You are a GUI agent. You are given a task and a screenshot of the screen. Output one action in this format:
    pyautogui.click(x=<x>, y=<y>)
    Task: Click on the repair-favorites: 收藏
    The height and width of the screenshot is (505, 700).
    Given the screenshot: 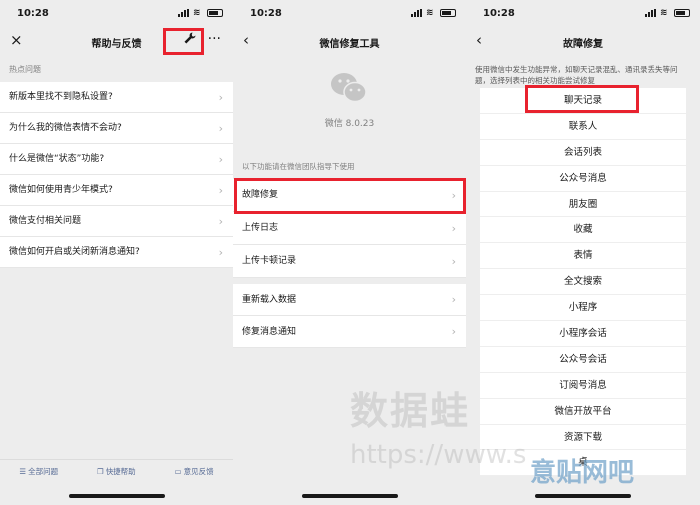 What is the action you would take?
    pyautogui.click(x=583, y=230)
    